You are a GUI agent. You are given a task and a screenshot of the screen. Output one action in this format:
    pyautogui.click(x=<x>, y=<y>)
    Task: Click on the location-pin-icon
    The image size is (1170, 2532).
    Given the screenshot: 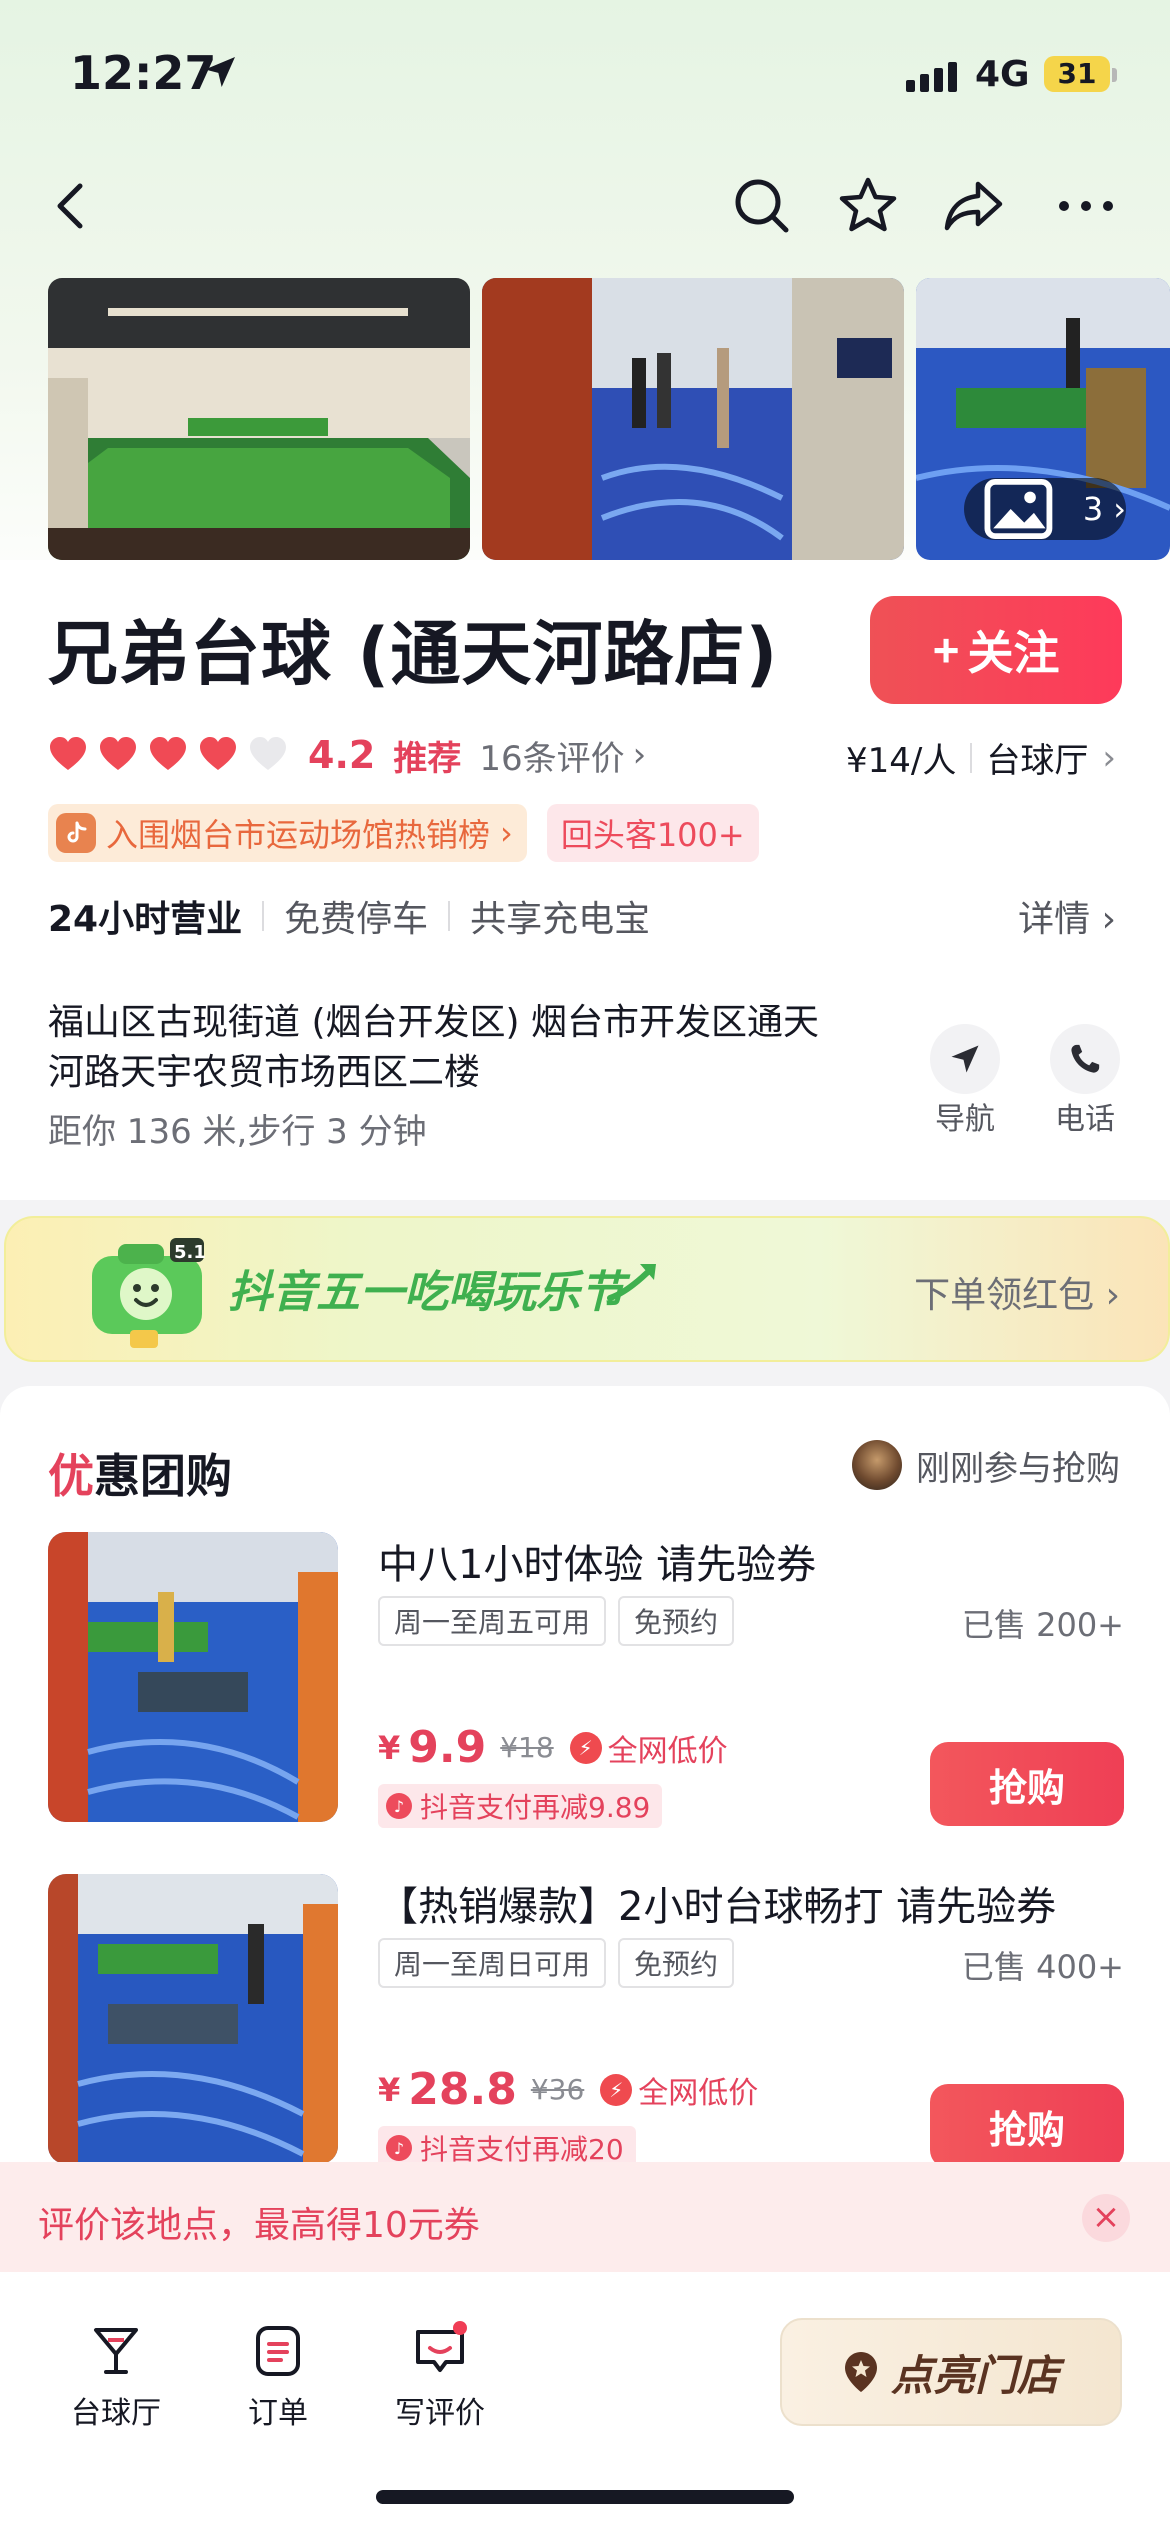 What is the action you would take?
    pyautogui.click(x=860, y=2372)
    